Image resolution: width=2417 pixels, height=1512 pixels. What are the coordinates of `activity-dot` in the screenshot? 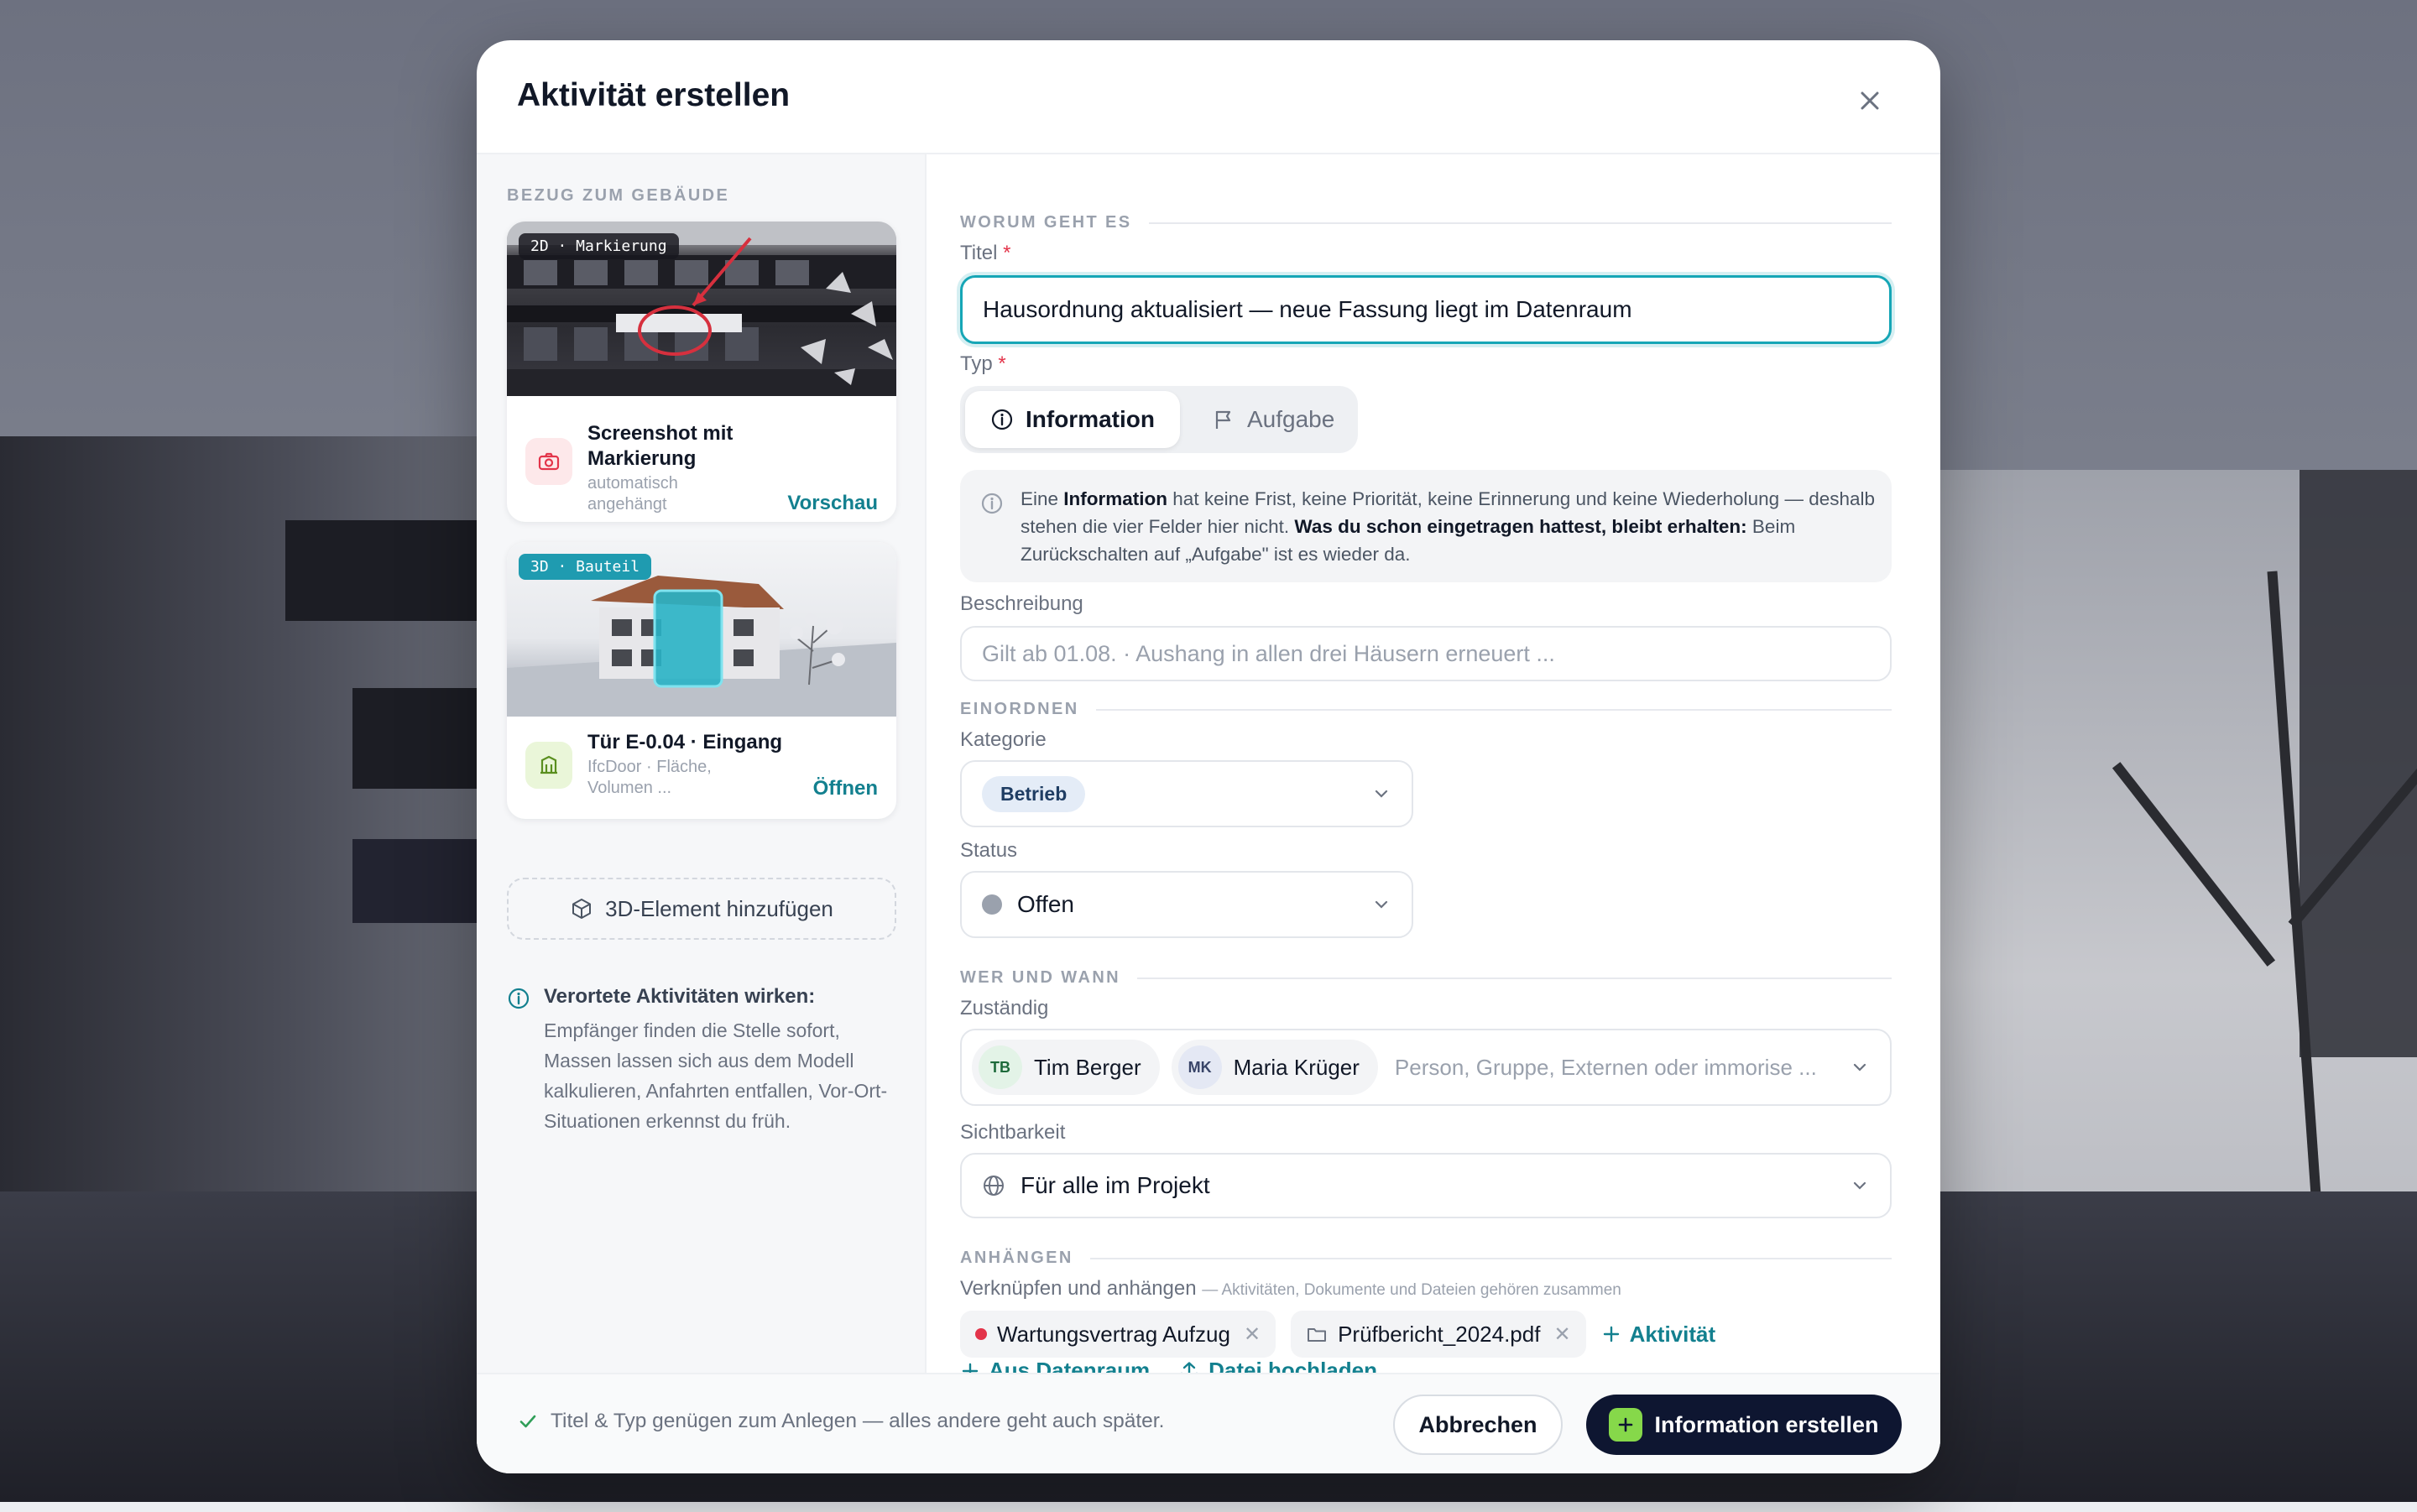 It's located at (981, 1334).